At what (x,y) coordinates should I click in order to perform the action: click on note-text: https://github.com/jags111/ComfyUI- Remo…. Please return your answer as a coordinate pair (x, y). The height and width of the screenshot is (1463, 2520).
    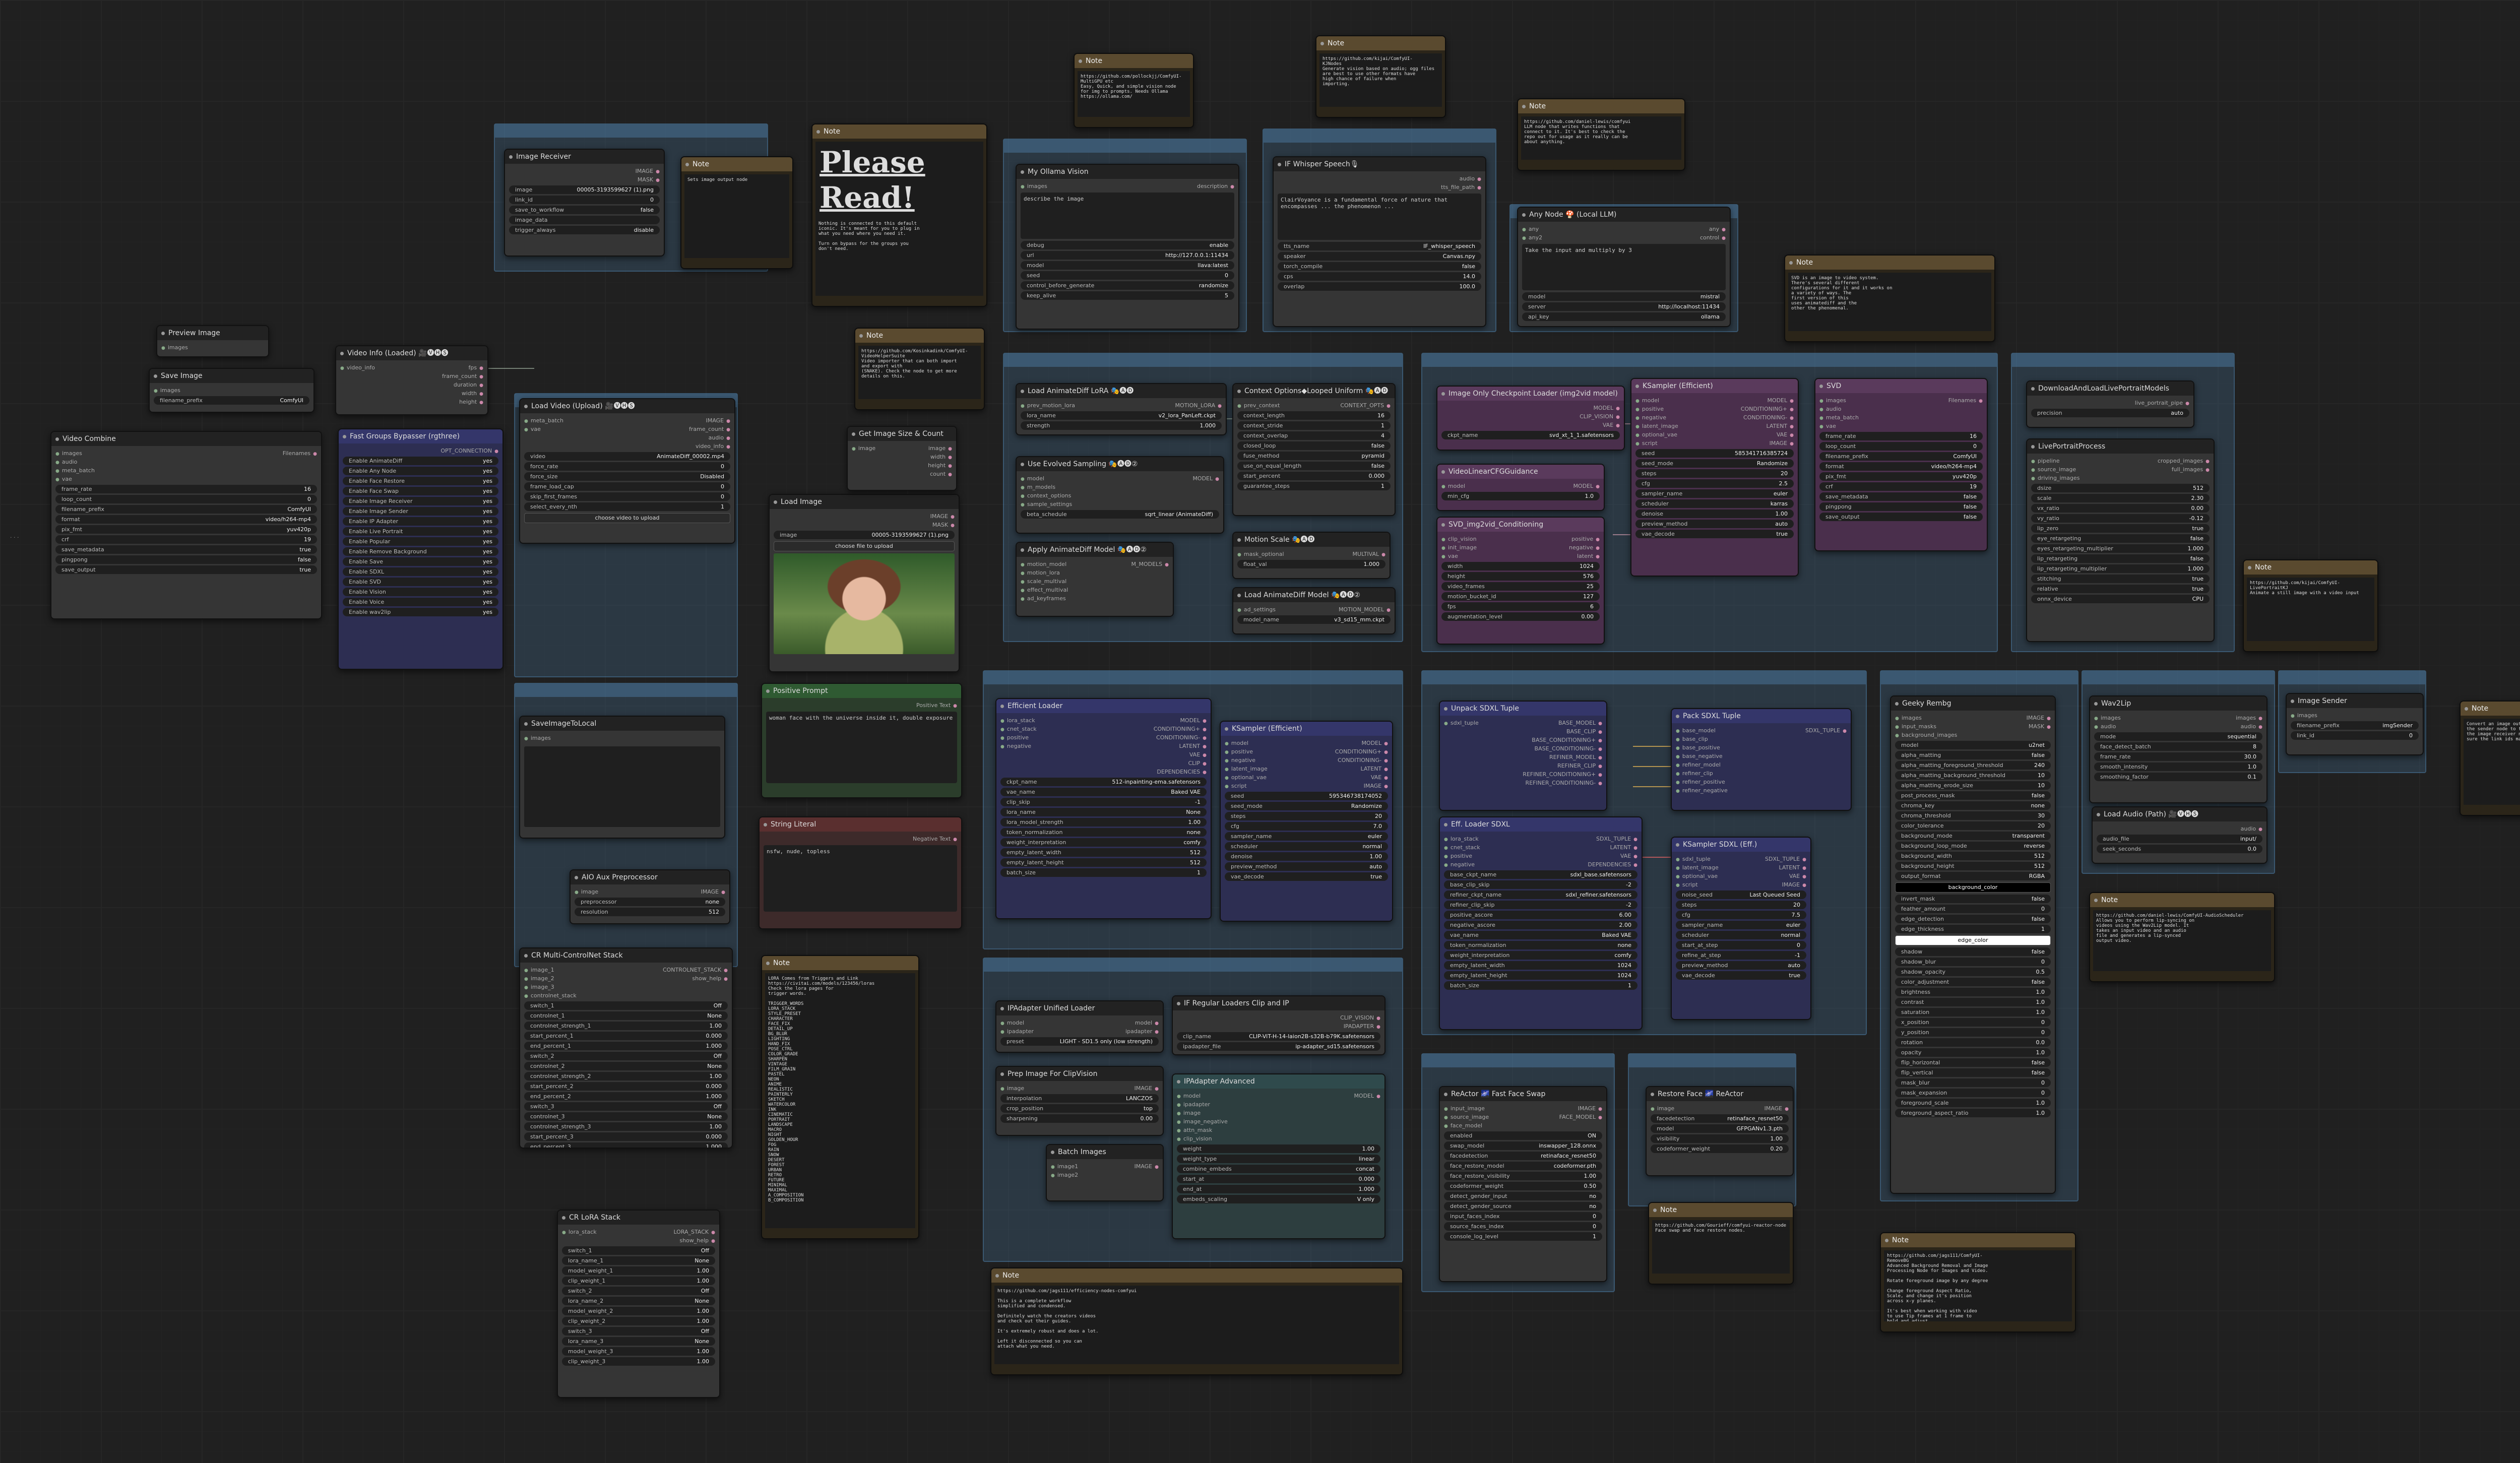
    Looking at the image, I should click on (1978, 1285).